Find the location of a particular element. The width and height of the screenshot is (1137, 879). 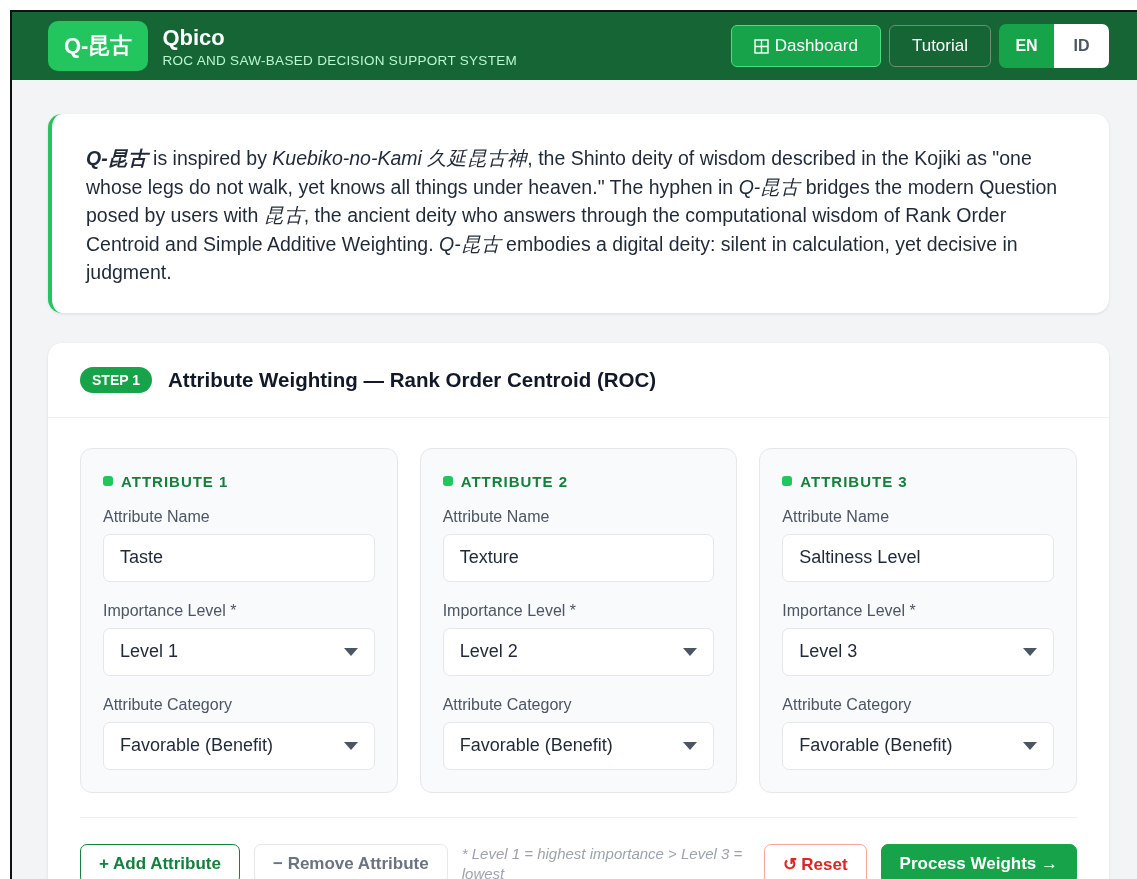

input-field: Texture is located at coordinates (578, 557).